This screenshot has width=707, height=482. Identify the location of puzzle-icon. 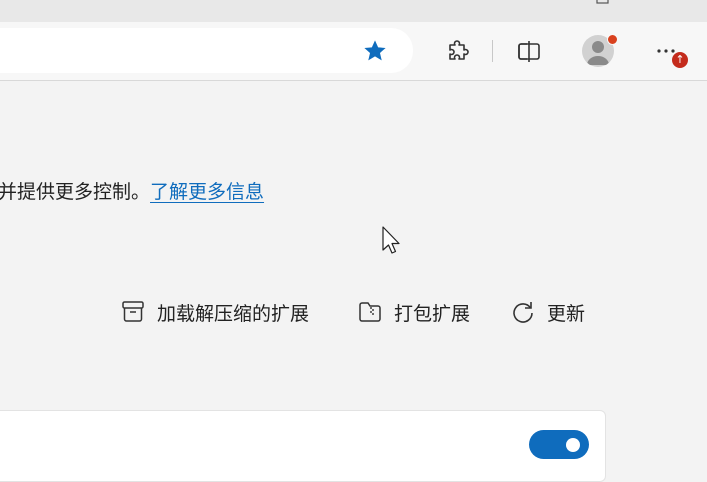
(457, 51).